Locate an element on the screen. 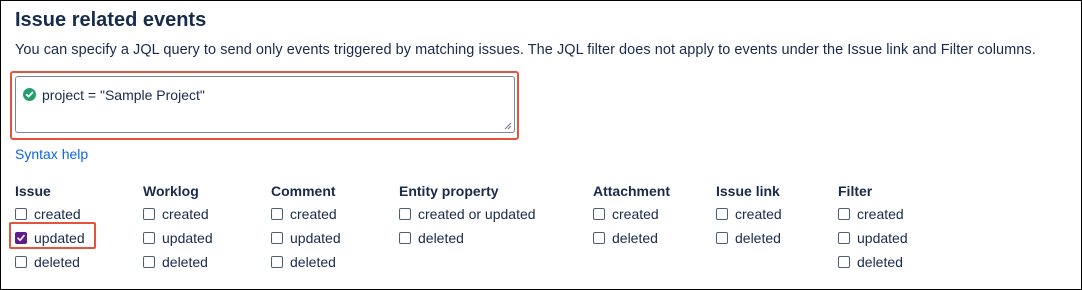 The height and width of the screenshot is (290, 1082). column-header: Issue is located at coordinates (33, 191).